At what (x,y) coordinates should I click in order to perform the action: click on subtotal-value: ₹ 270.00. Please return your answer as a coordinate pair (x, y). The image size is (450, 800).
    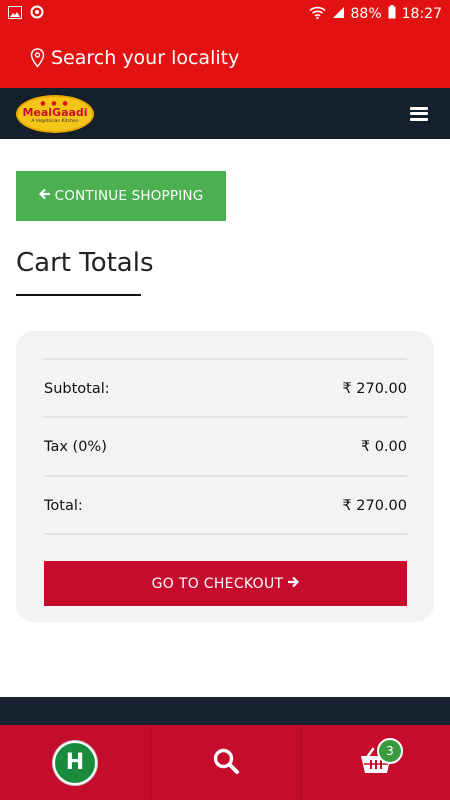
    Looking at the image, I should click on (374, 389).